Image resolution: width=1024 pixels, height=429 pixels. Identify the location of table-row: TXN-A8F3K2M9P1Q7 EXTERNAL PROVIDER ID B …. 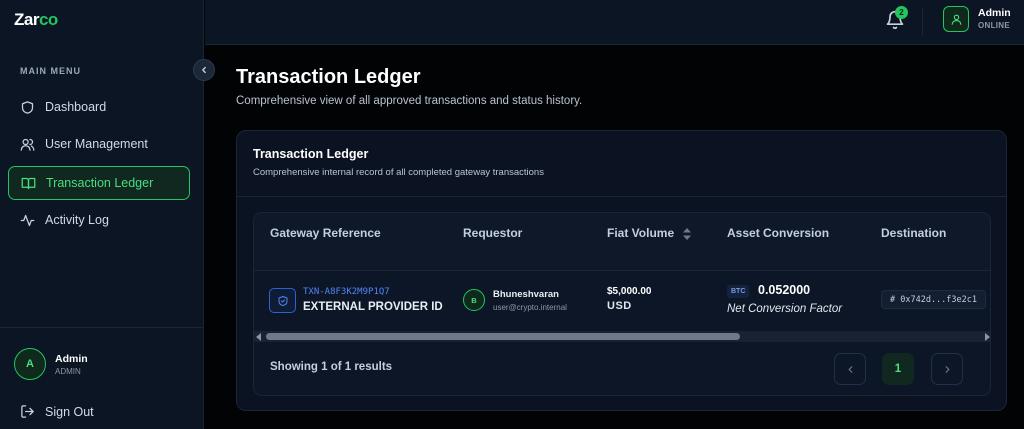
(622, 301).